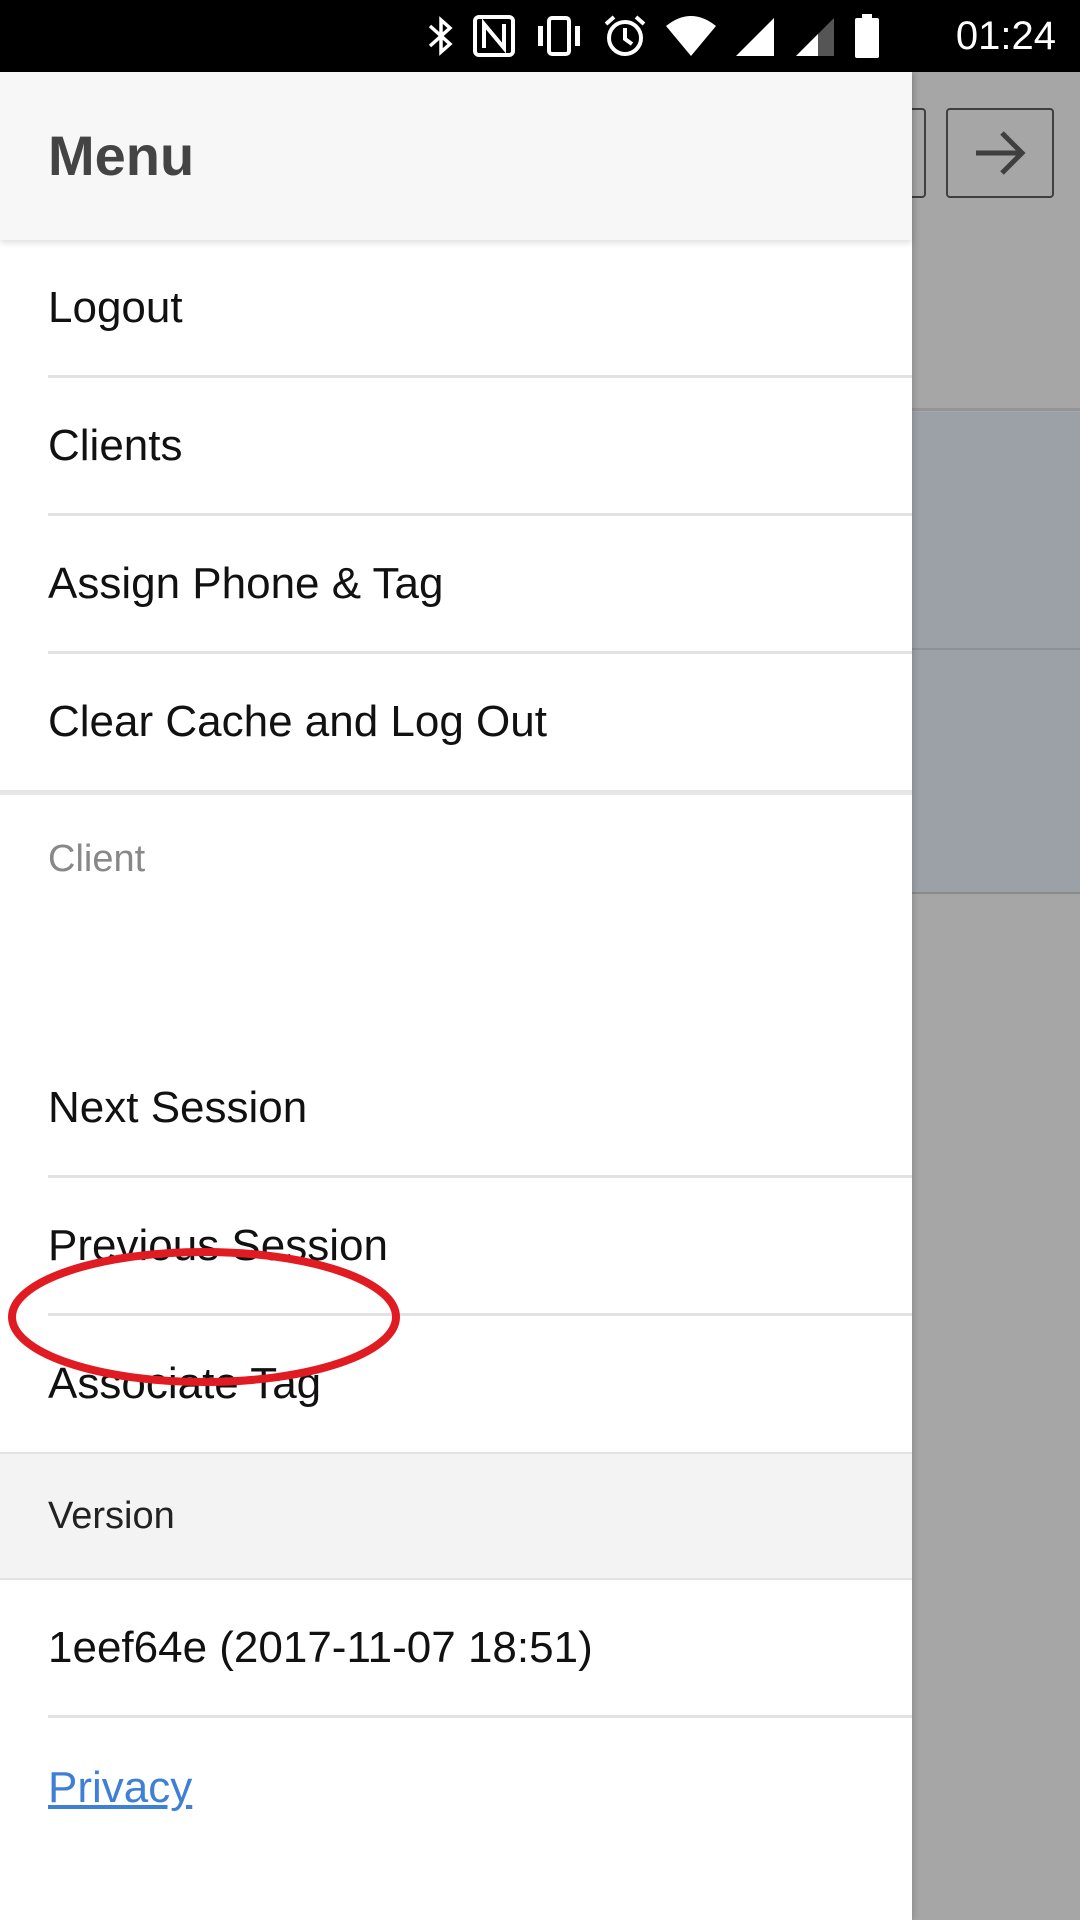  Describe the element at coordinates (120, 1788) in the screenshot. I see `privacy-link: Privacy` at that location.